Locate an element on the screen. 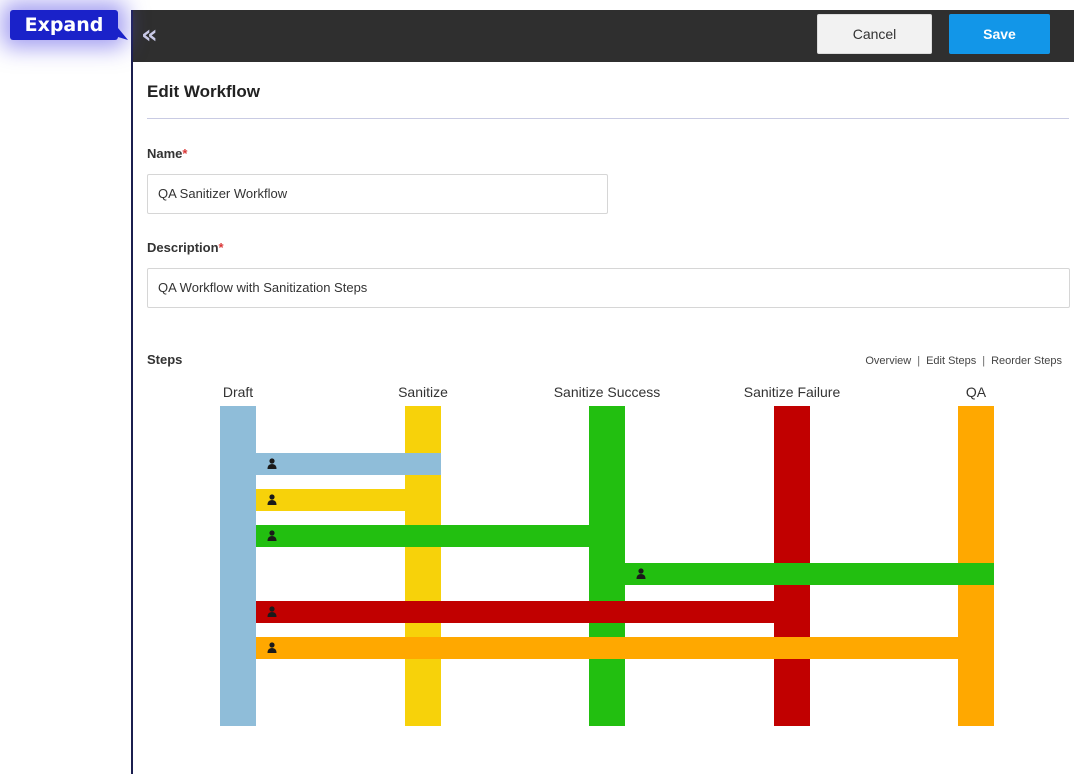 Image resolution: width=1074 pixels, height=774 pixels. title-divider is located at coordinates (608, 118).